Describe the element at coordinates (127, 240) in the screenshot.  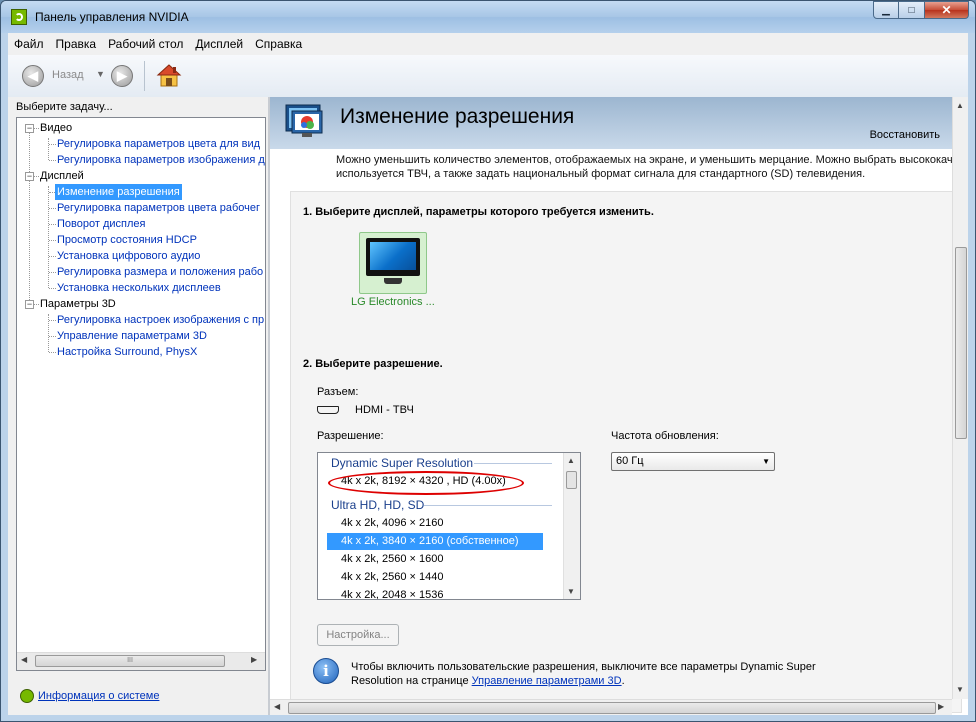
I see `tree-item-hdcp-status: Просмотр состояния HDCP` at that location.